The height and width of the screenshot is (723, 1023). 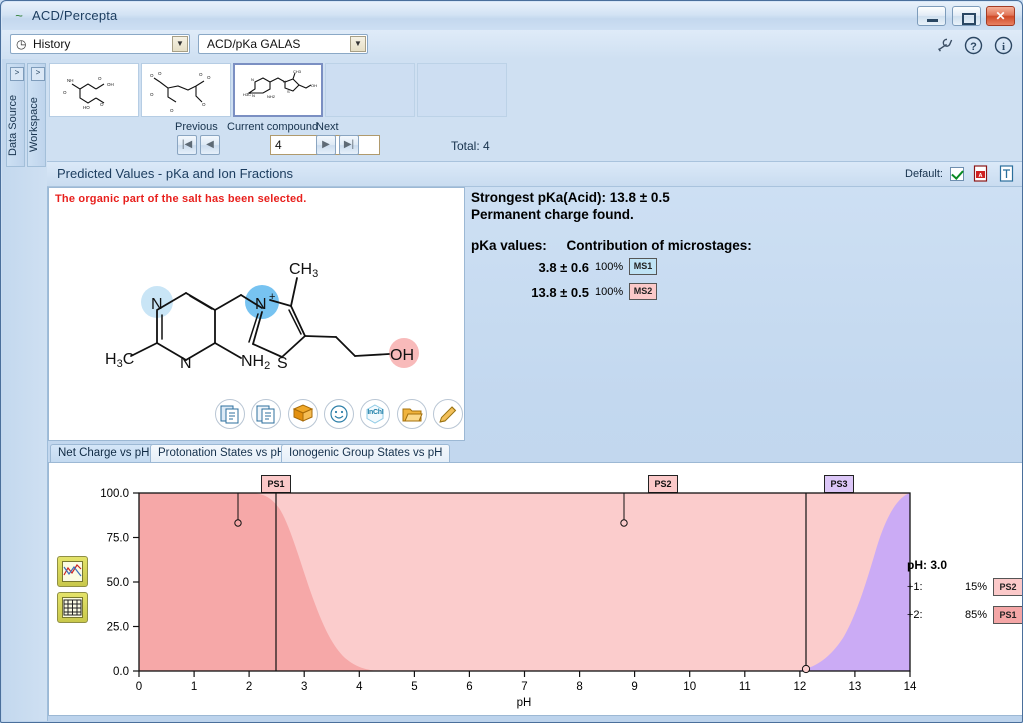 What do you see at coordinates (915, 587) in the screenshot?
I see `legend-charge: +1:` at bounding box center [915, 587].